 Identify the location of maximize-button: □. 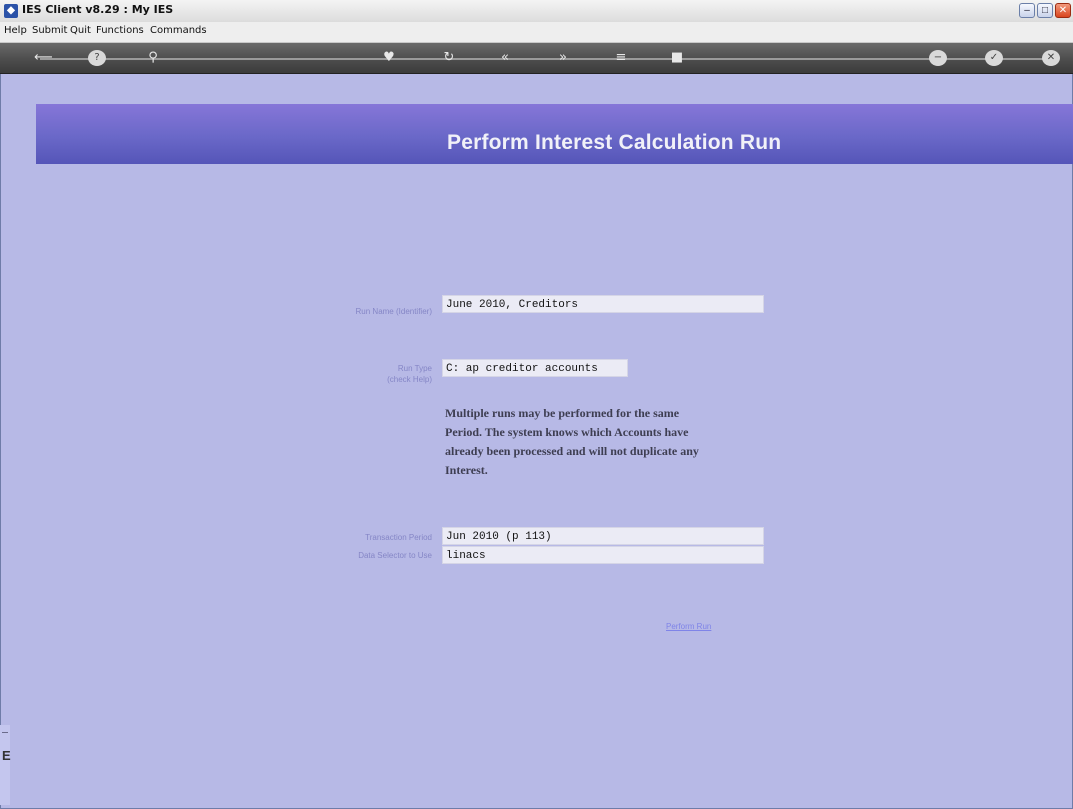
(1045, 10).